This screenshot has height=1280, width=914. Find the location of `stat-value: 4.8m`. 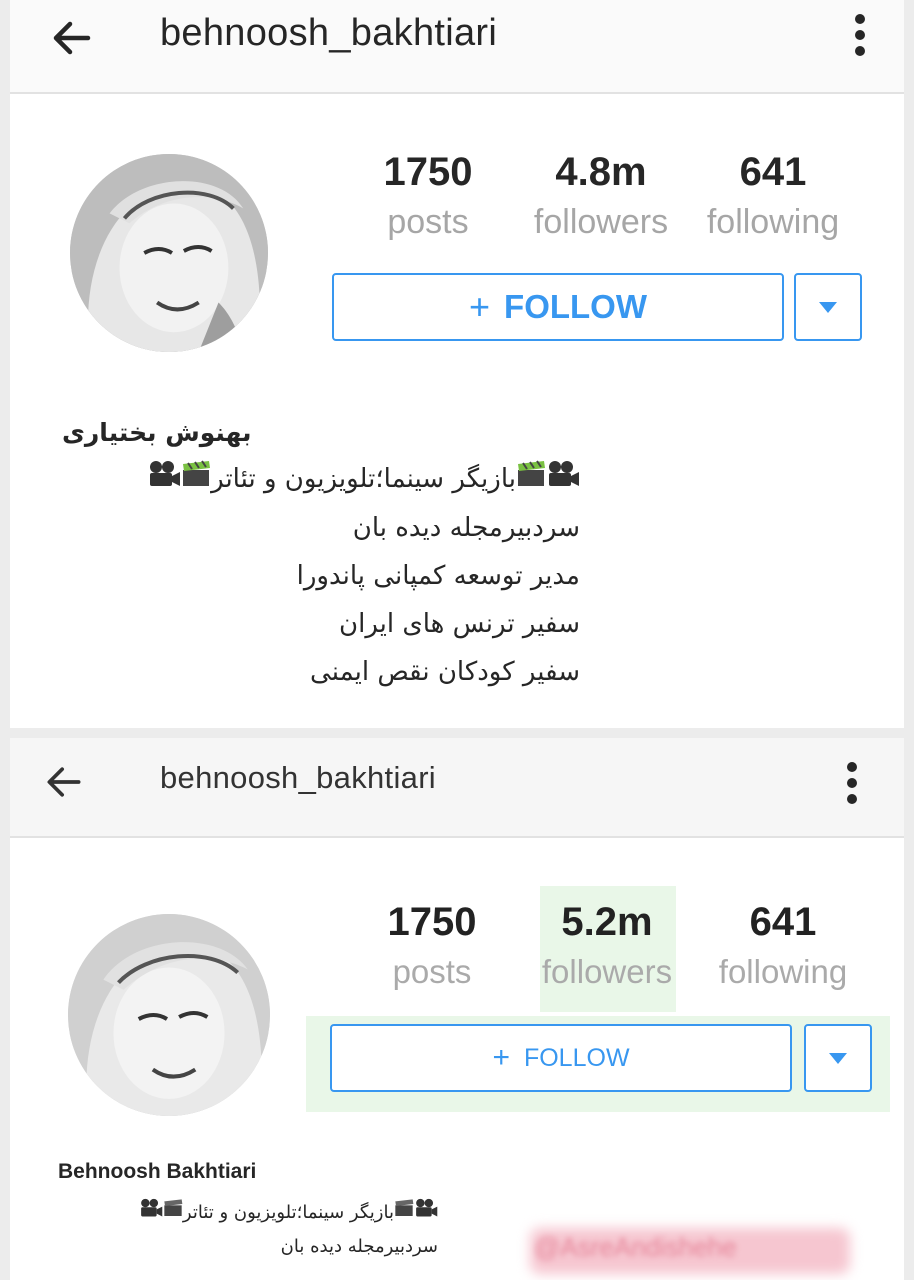

stat-value: 4.8m is located at coordinates (601, 172).